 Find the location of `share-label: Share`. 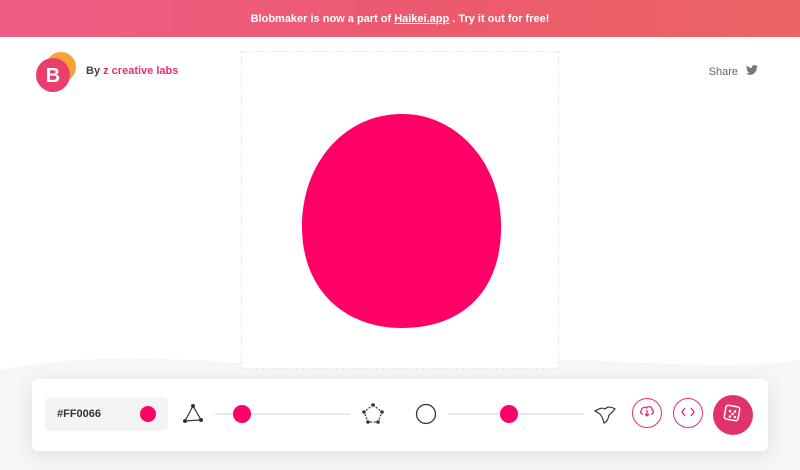

share-label: Share is located at coordinates (723, 71).